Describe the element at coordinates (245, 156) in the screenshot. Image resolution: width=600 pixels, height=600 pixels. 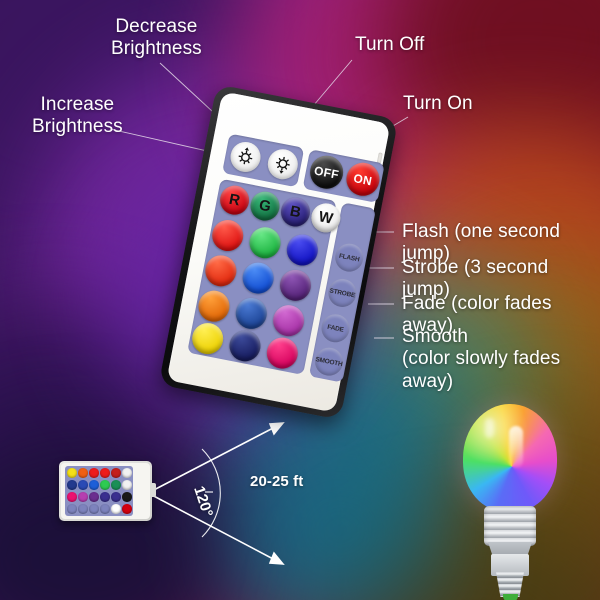
I see `sun-up-icon` at that location.